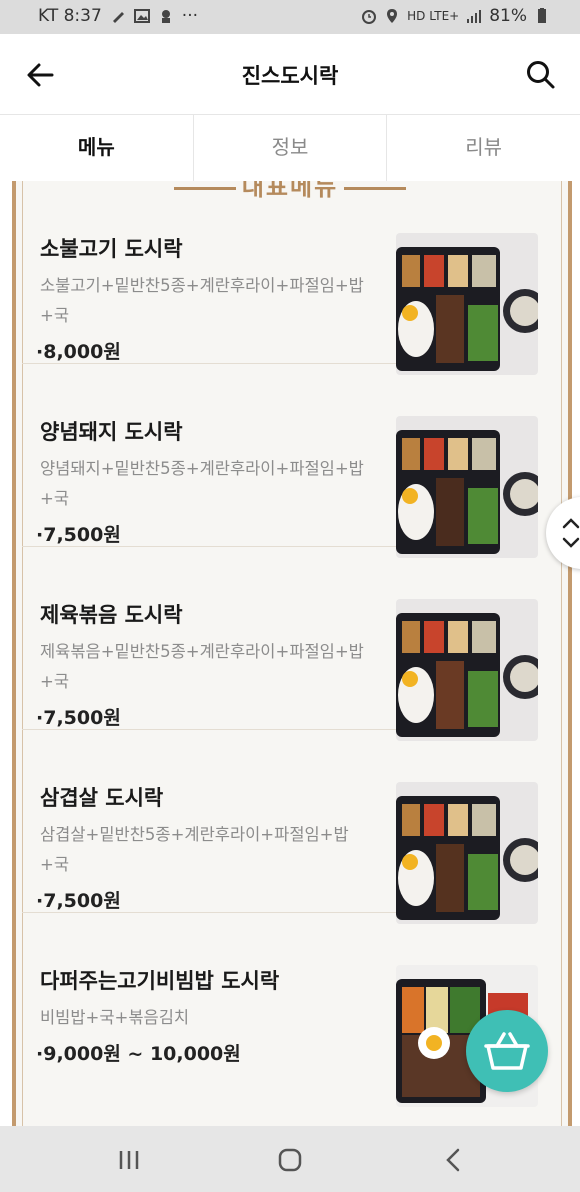 This screenshot has height=1192, width=580. What do you see at coordinates (115, 1017) in the screenshot?
I see `menu-item-desc: 비빔밥+국+볶음김치` at bounding box center [115, 1017].